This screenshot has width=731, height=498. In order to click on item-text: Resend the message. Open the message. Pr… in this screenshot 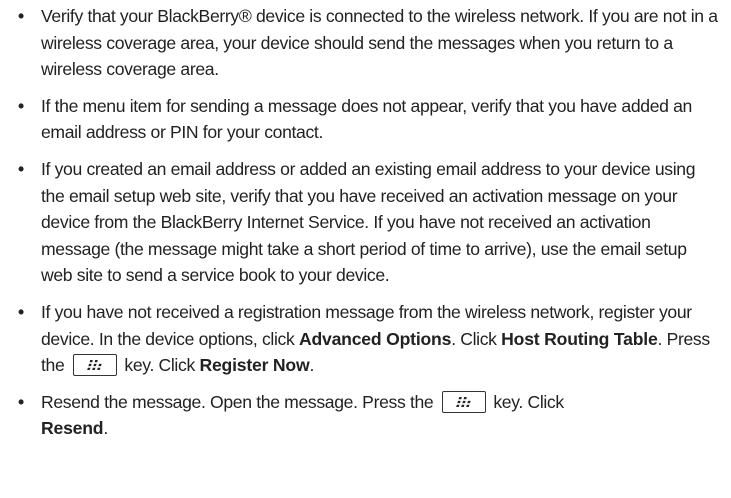, I will do `click(237, 401)`.